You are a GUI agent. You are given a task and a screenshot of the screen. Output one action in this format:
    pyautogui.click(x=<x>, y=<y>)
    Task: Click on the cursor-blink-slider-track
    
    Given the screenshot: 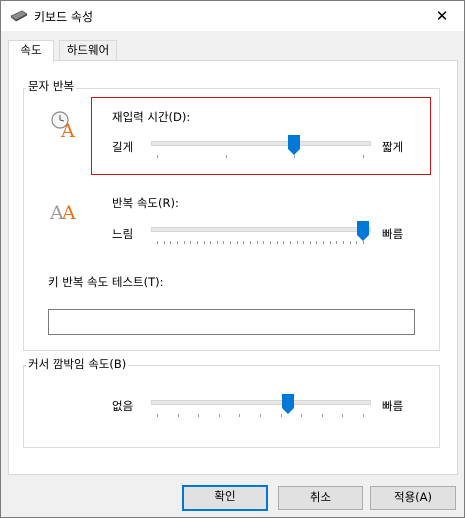 What is the action you would take?
    pyautogui.click(x=261, y=402)
    